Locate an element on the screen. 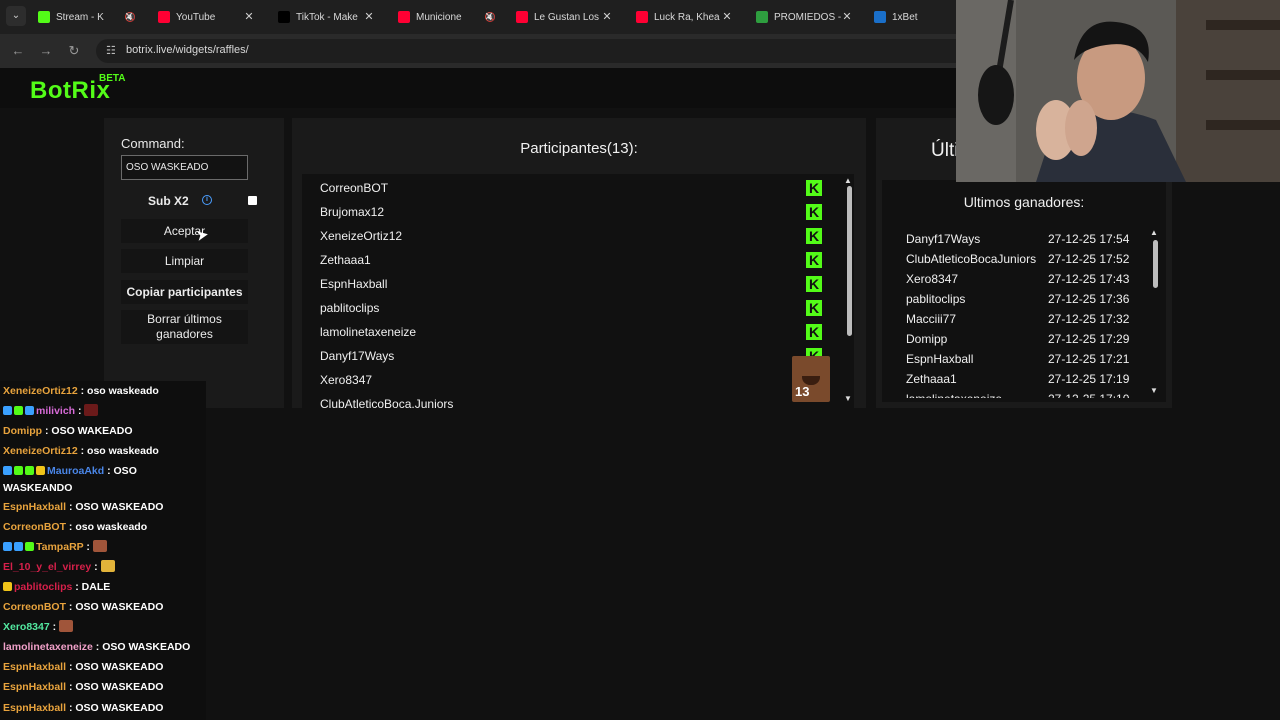 The image size is (1280, 720). webcam-image is located at coordinates (1118, 91).